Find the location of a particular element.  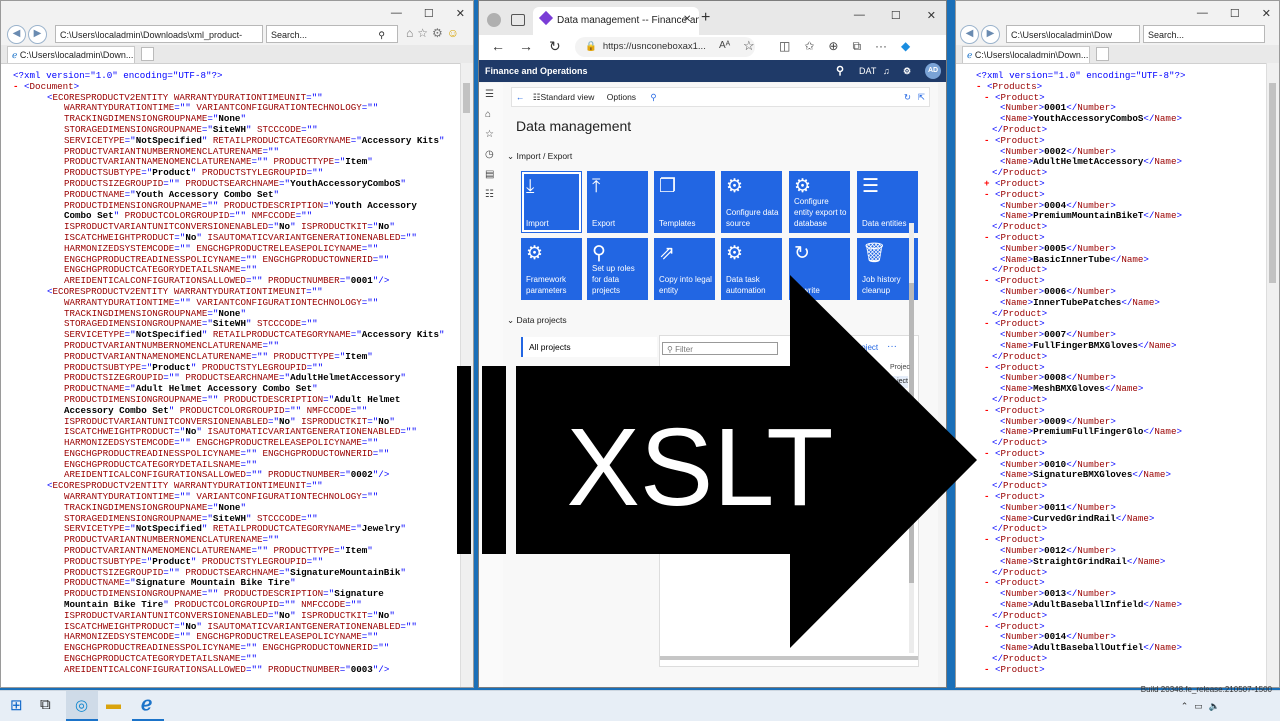

system-tray: ⌃ ▭ 🔈 is located at coordinates (1200, 706).